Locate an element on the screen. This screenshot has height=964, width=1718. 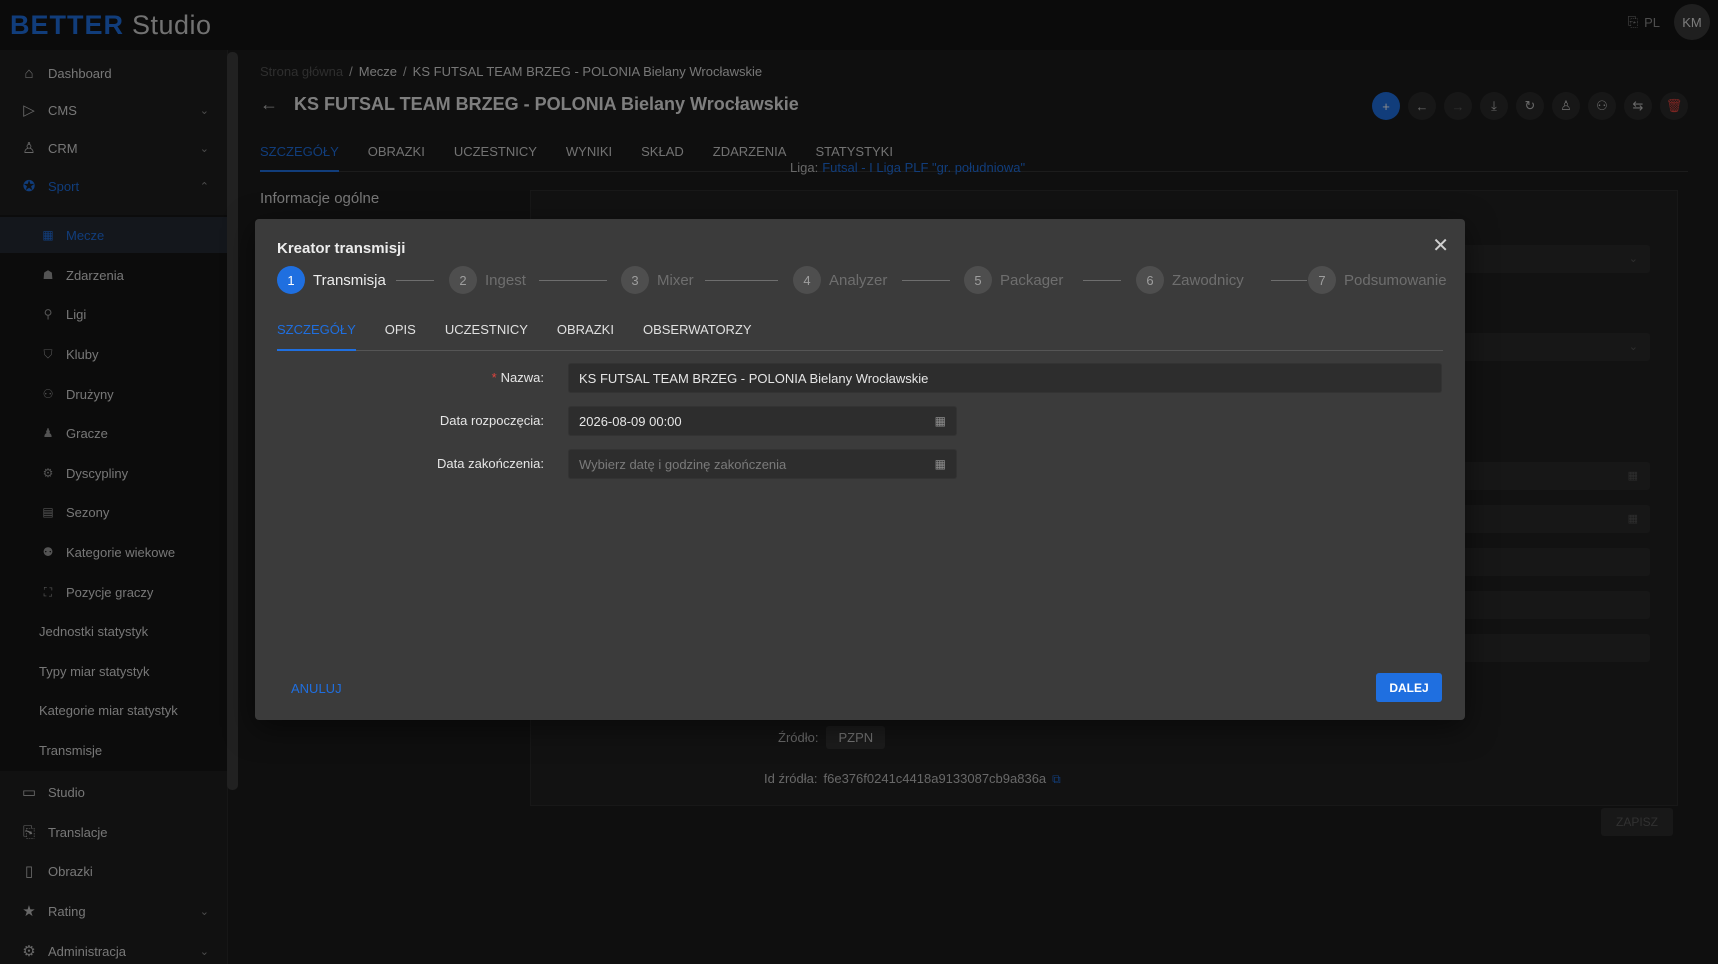
name-label-text: Nazwa is located at coordinates (520, 377).